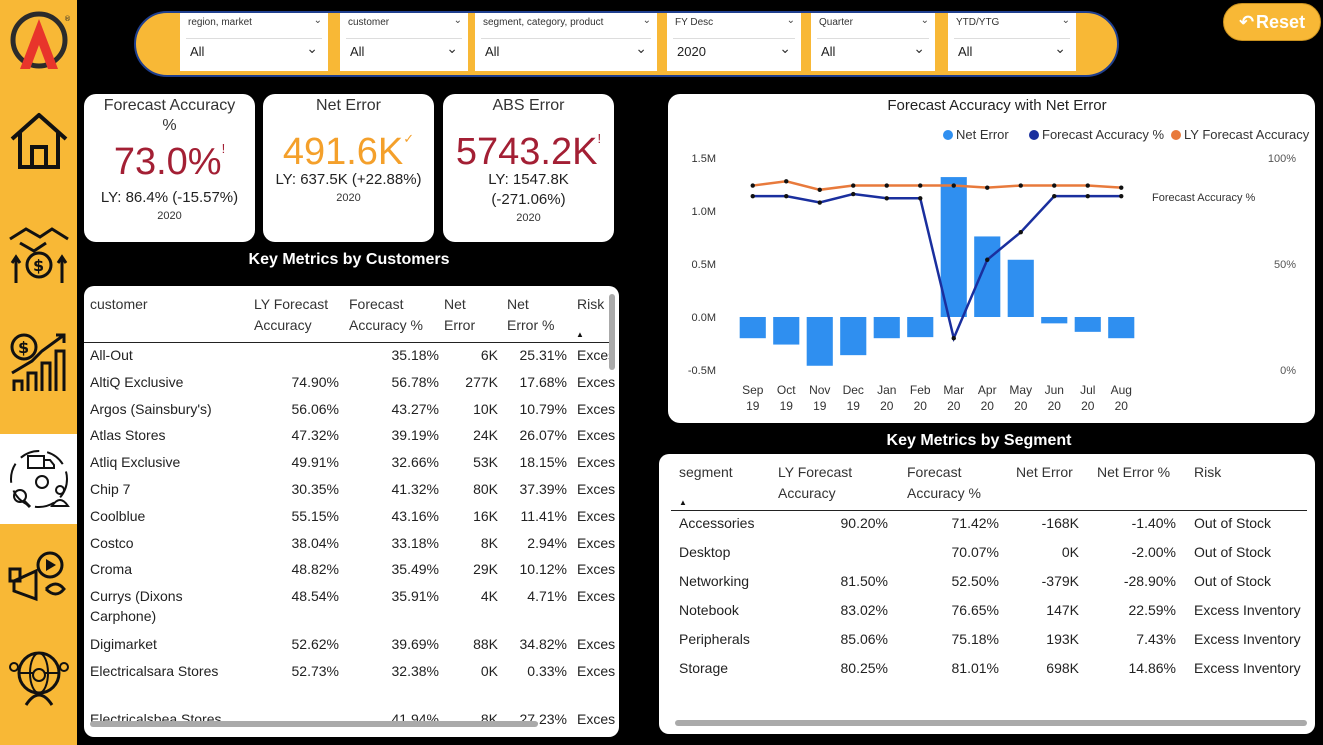 The height and width of the screenshot is (745, 1323). What do you see at coordinates (566, 42) in the screenshot?
I see `slicer-segment-category-product: segment, category, product ⌄ All ⌄` at bounding box center [566, 42].